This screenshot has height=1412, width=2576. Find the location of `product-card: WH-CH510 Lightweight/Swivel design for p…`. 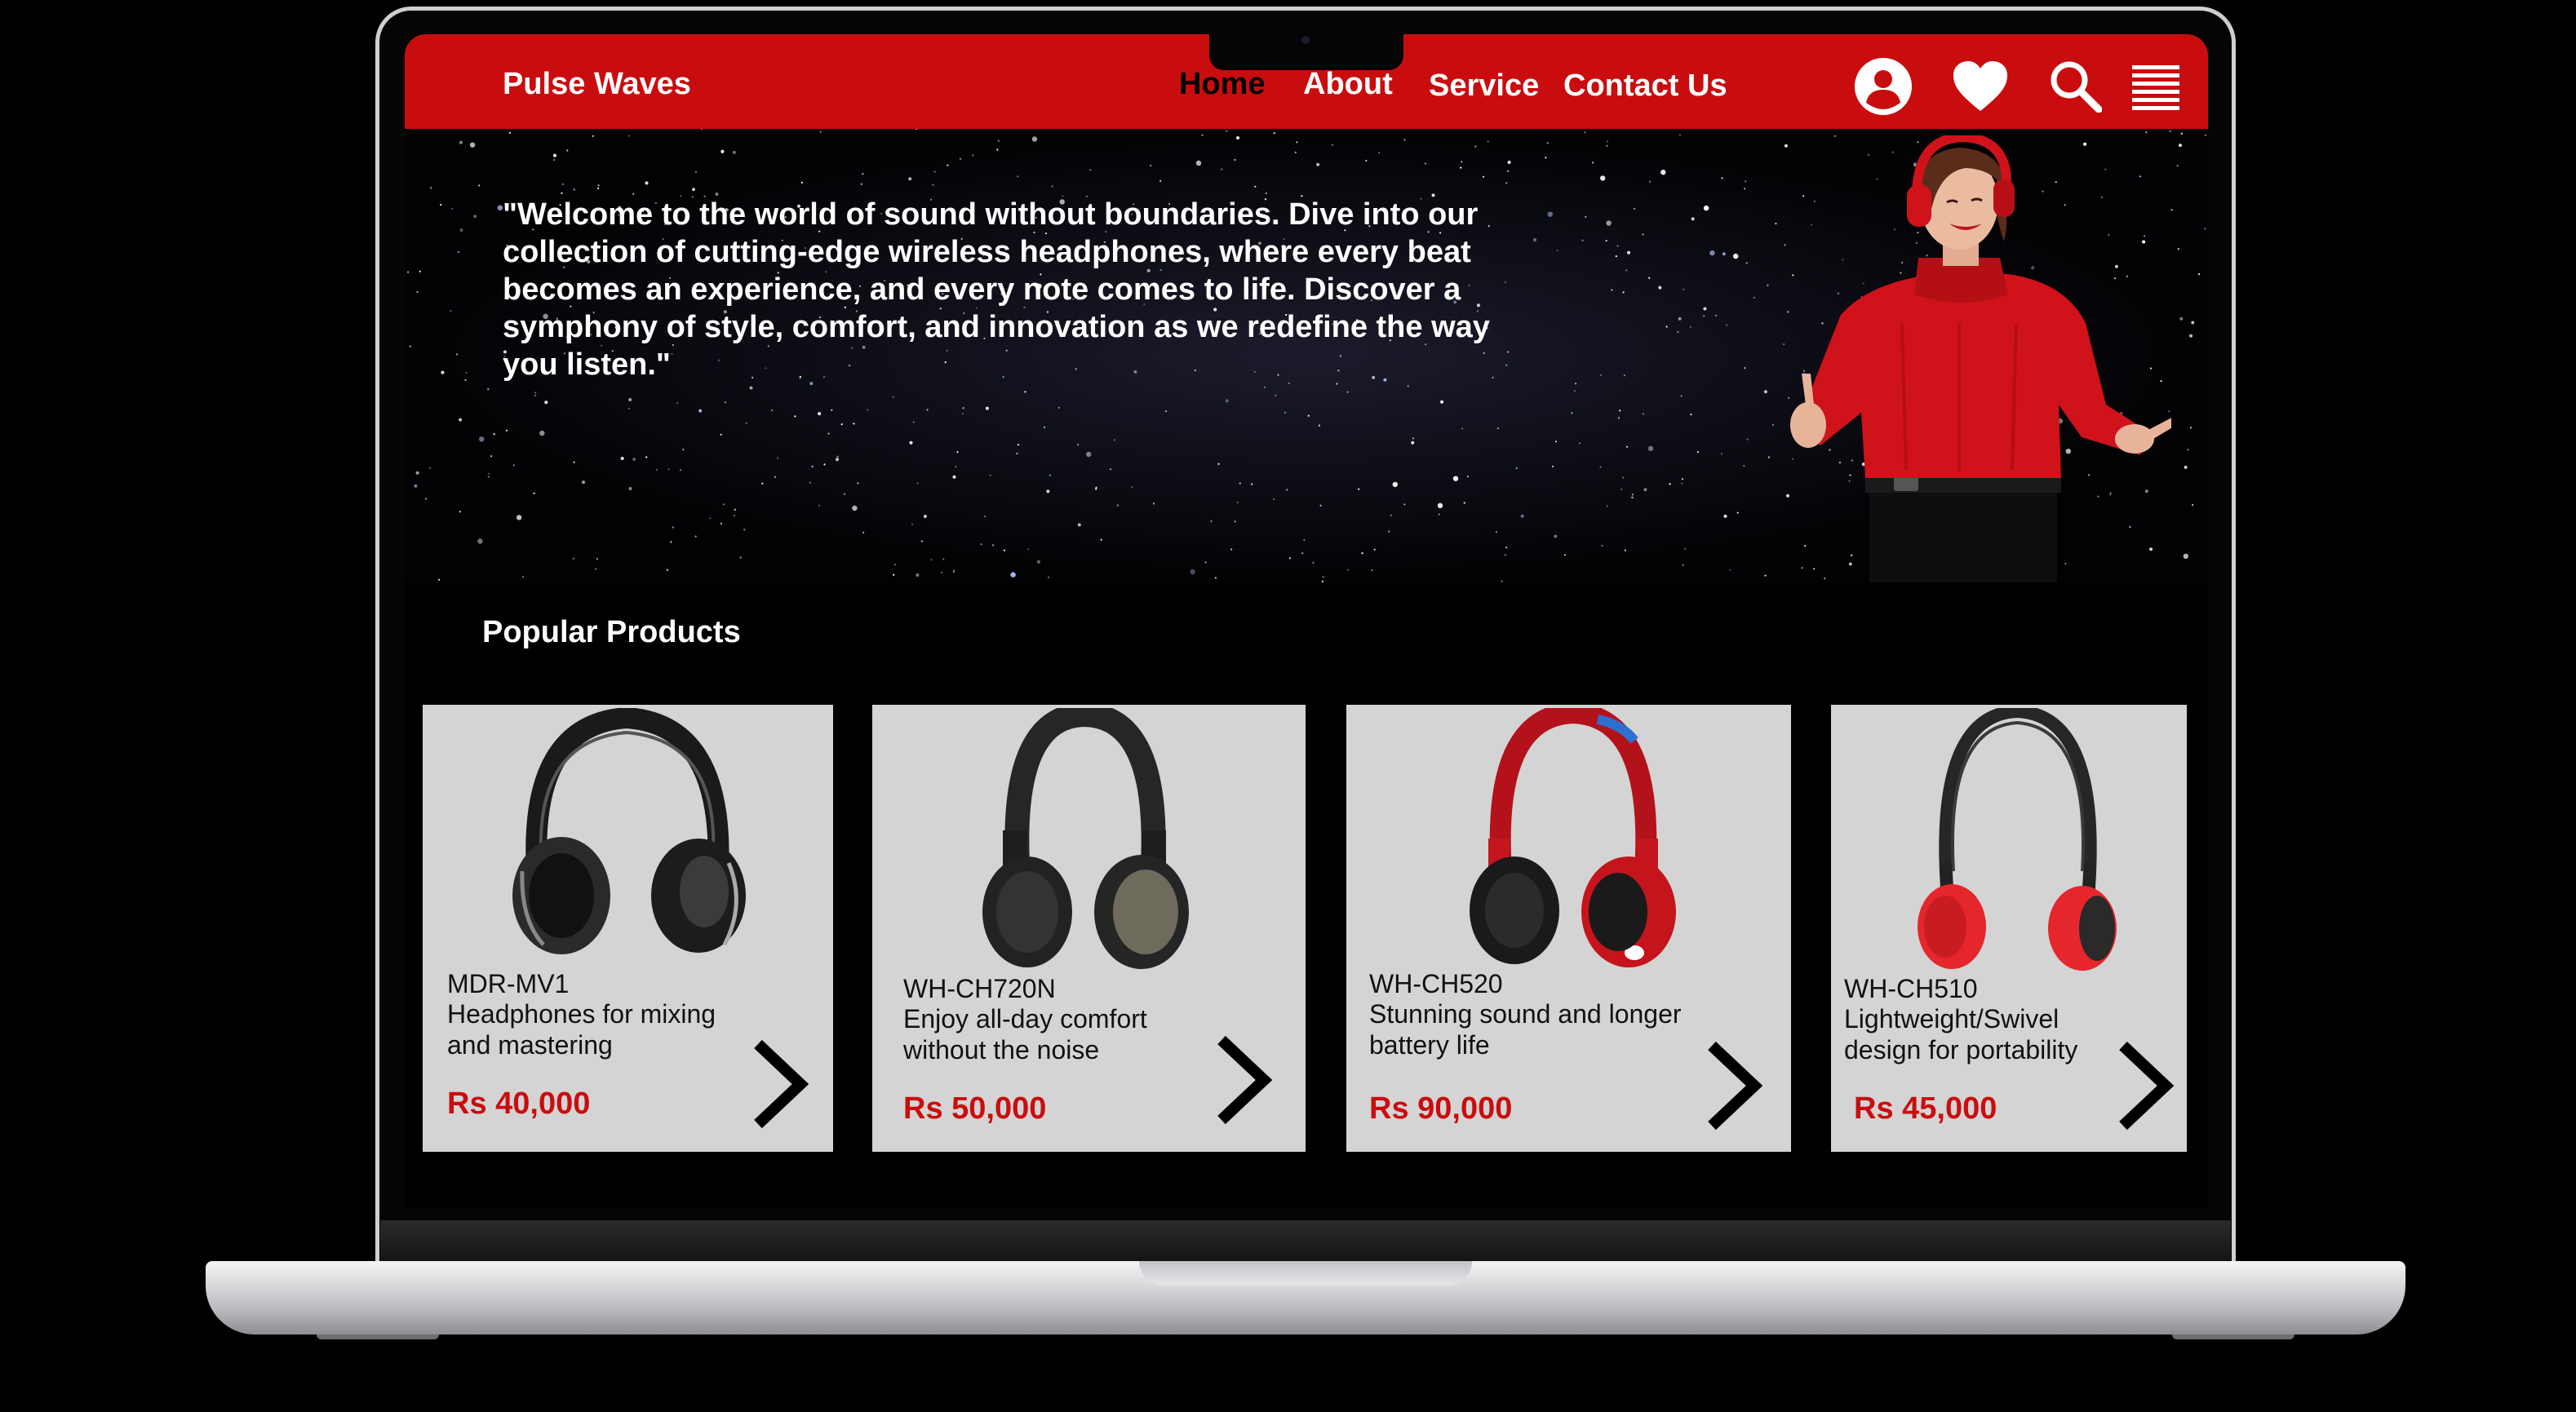

product-card: WH-CH510 Lightweight/Swivel design for p… is located at coordinates (2009, 928).